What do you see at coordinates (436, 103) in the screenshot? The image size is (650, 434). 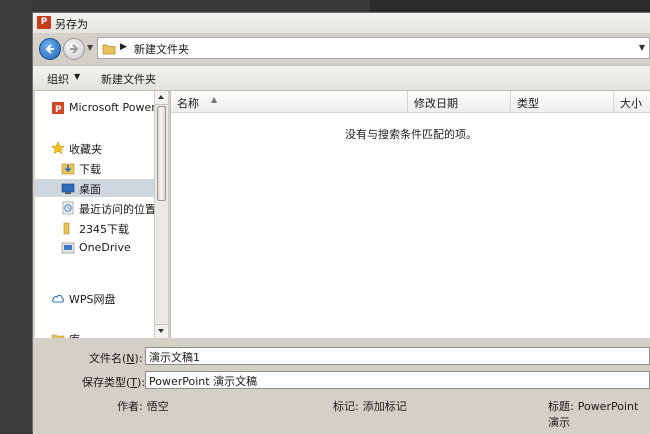 I see `column-header-label: 修改日期` at bounding box center [436, 103].